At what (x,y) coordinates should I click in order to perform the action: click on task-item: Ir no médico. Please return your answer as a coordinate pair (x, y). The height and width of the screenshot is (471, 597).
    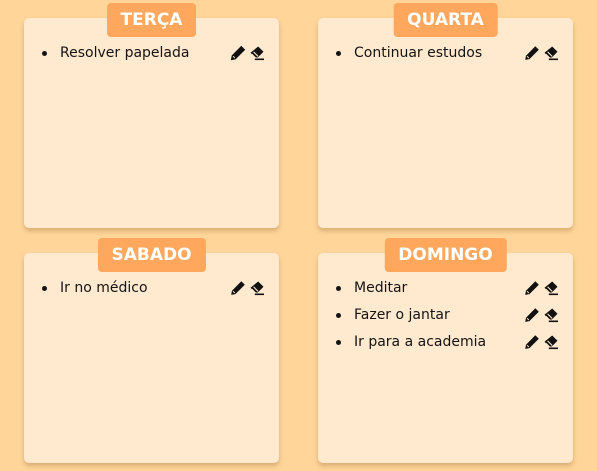
    Looking at the image, I should click on (151, 292).